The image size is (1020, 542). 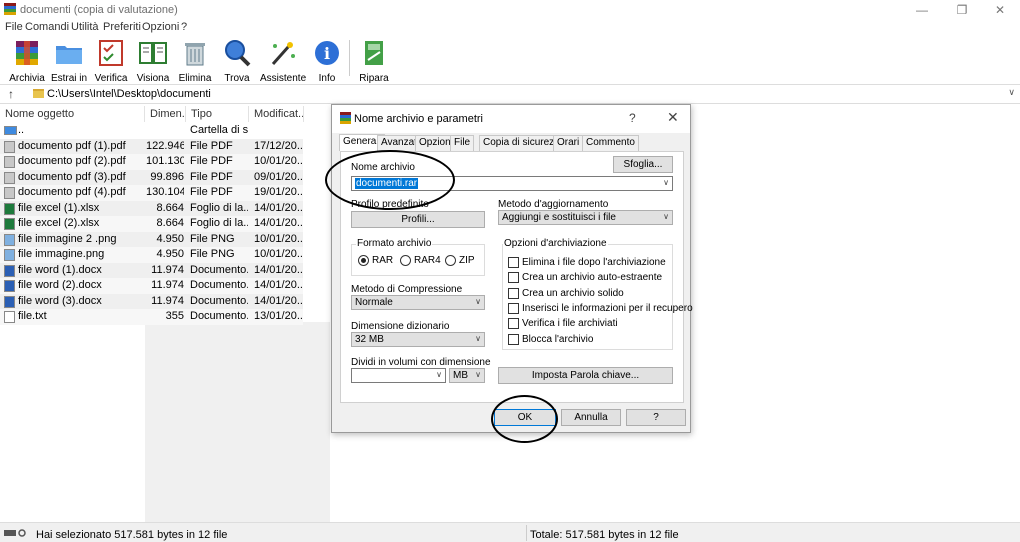 What do you see at coordinates (72, 176) in the screenshot?
I see `file-name: documento pdf (3).pdf` at bounding box center [72, 176].